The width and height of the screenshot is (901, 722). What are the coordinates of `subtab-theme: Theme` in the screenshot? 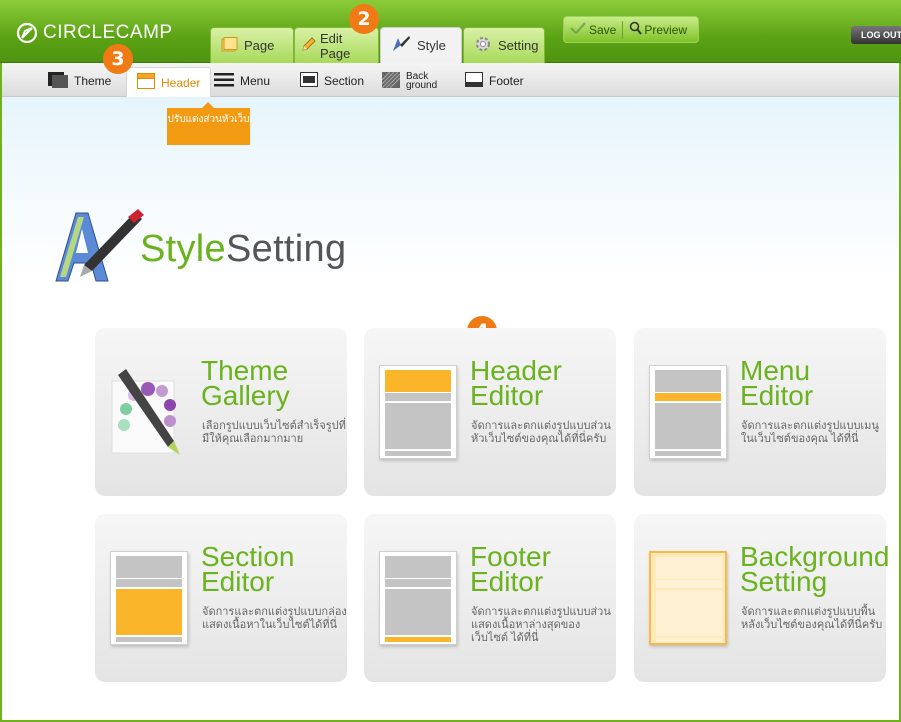 It's located at (79, 81).